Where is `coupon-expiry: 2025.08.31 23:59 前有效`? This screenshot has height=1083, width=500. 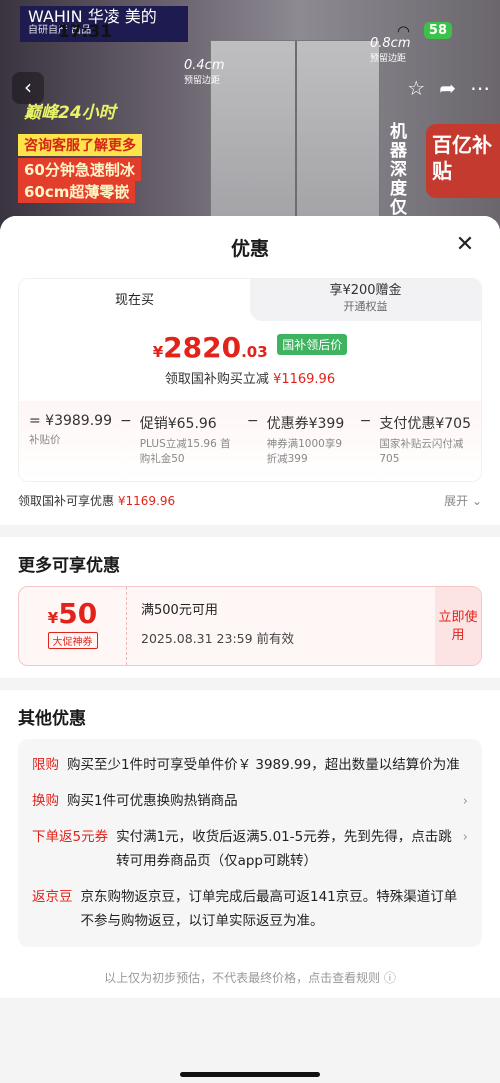
coupon-expiry: 2025.08.31 23:59 前有效 is located at coordinates (218, 638).